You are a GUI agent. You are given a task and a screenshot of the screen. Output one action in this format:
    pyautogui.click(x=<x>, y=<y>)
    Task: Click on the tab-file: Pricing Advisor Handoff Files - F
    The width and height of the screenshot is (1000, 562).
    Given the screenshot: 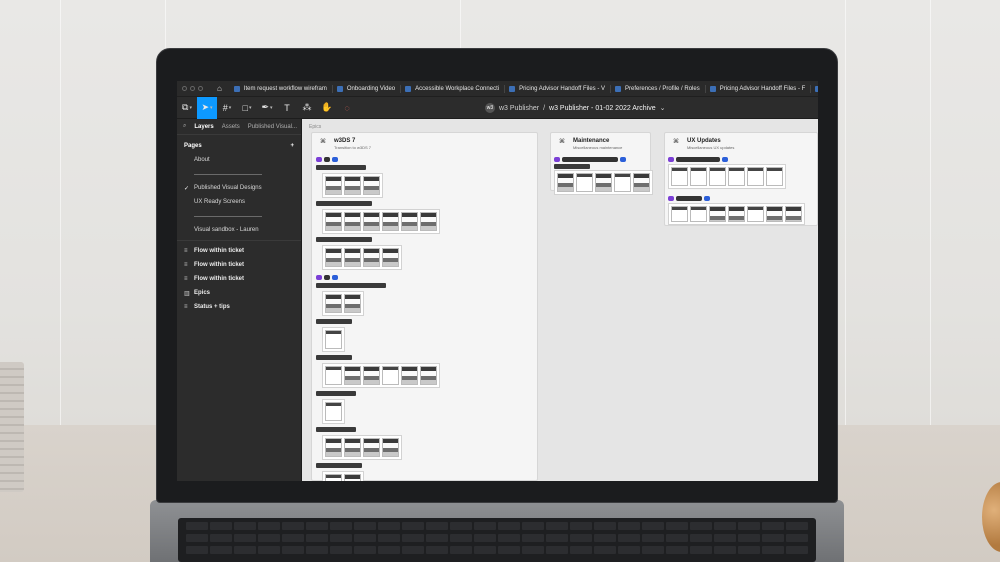 What is the action you would take?
    pyautogui.click(x=759, y=89)
    